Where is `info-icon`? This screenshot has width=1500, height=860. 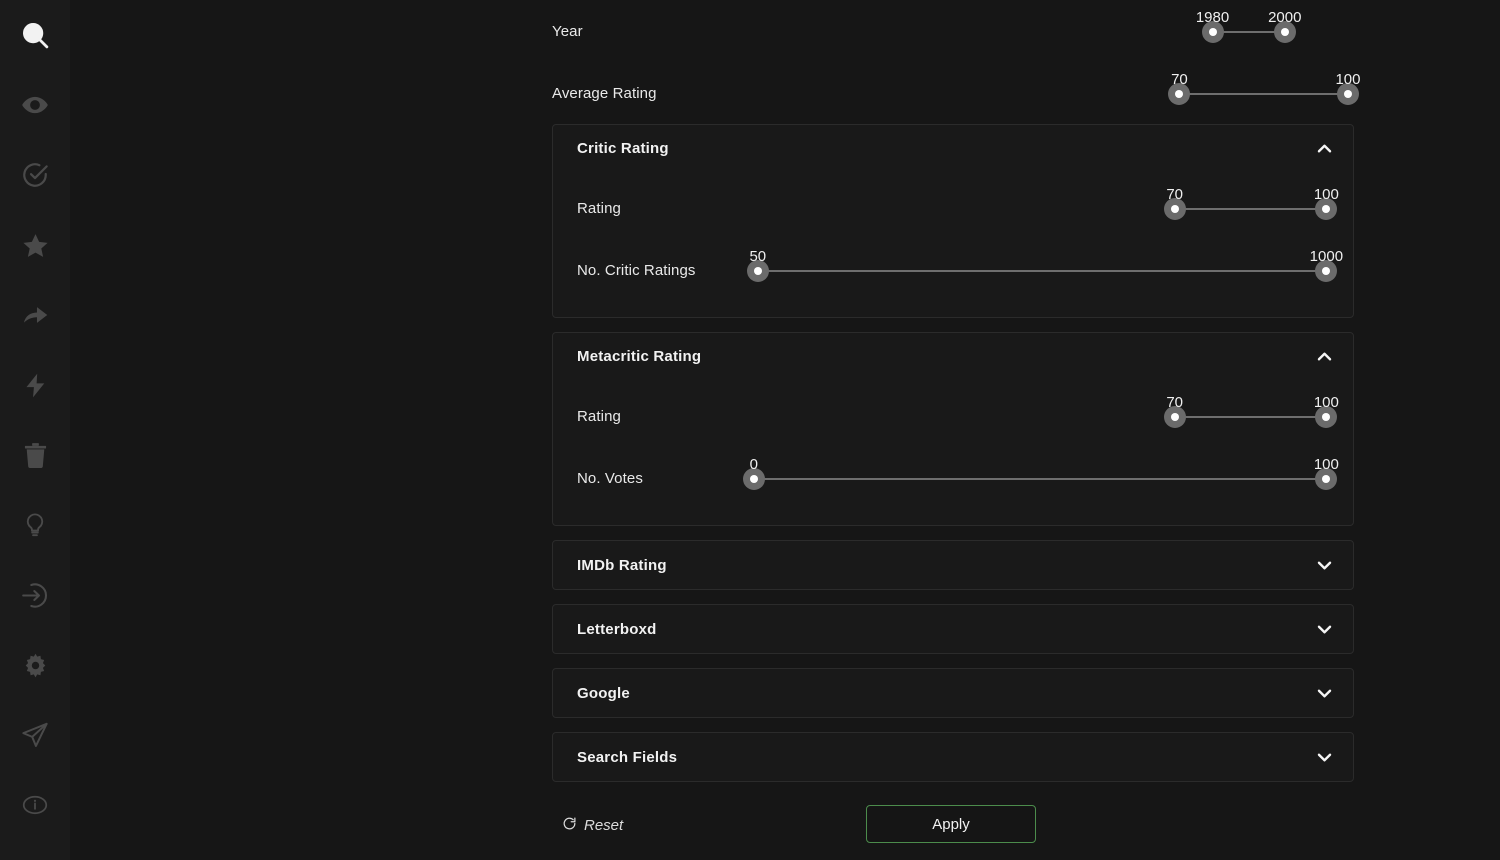 info-icon is located at coordinates (35, 805).